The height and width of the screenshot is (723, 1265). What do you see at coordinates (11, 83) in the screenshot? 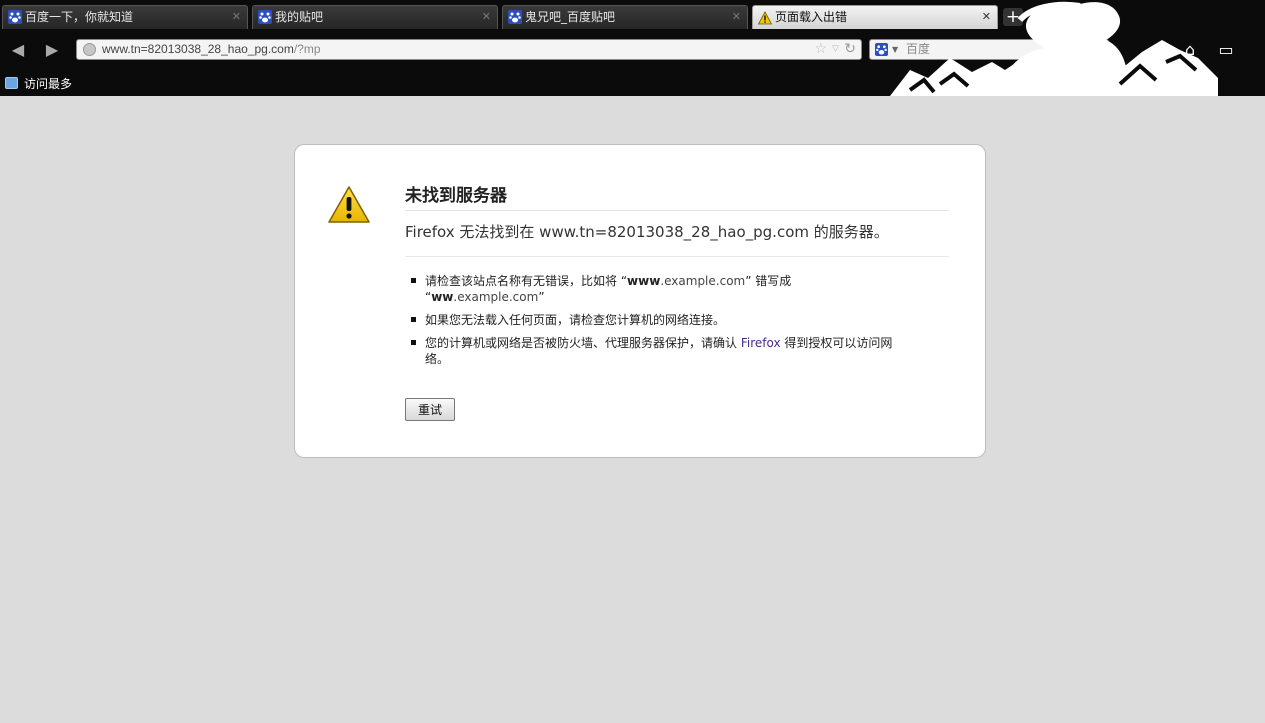
I see `smart-bookmark-icon` at bounding box center [11, 83].